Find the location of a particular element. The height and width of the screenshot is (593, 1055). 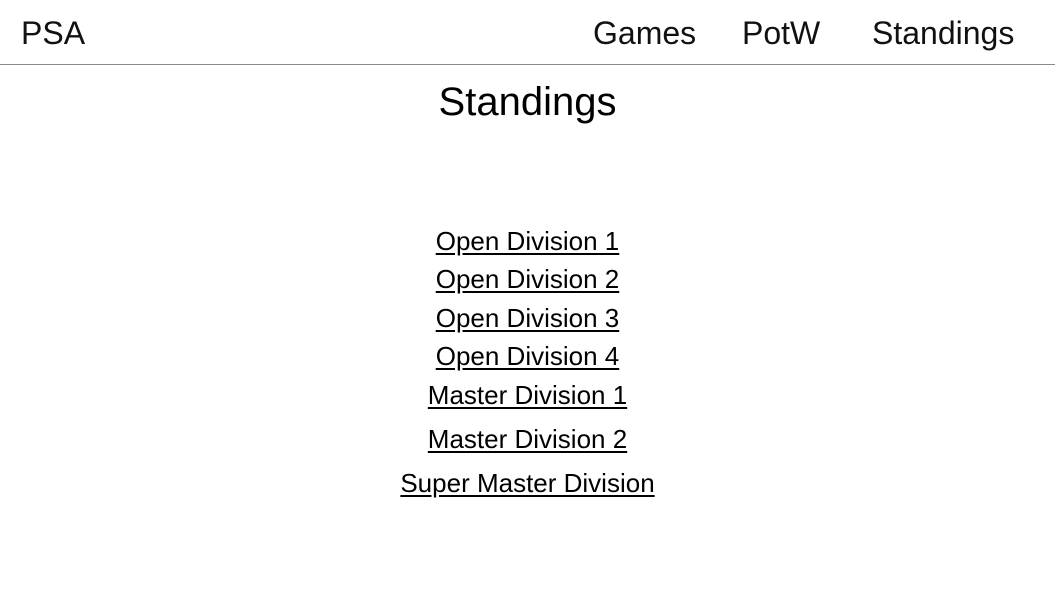

division-link-open-4: Open Division 4 is located at coordinates (528, 356).